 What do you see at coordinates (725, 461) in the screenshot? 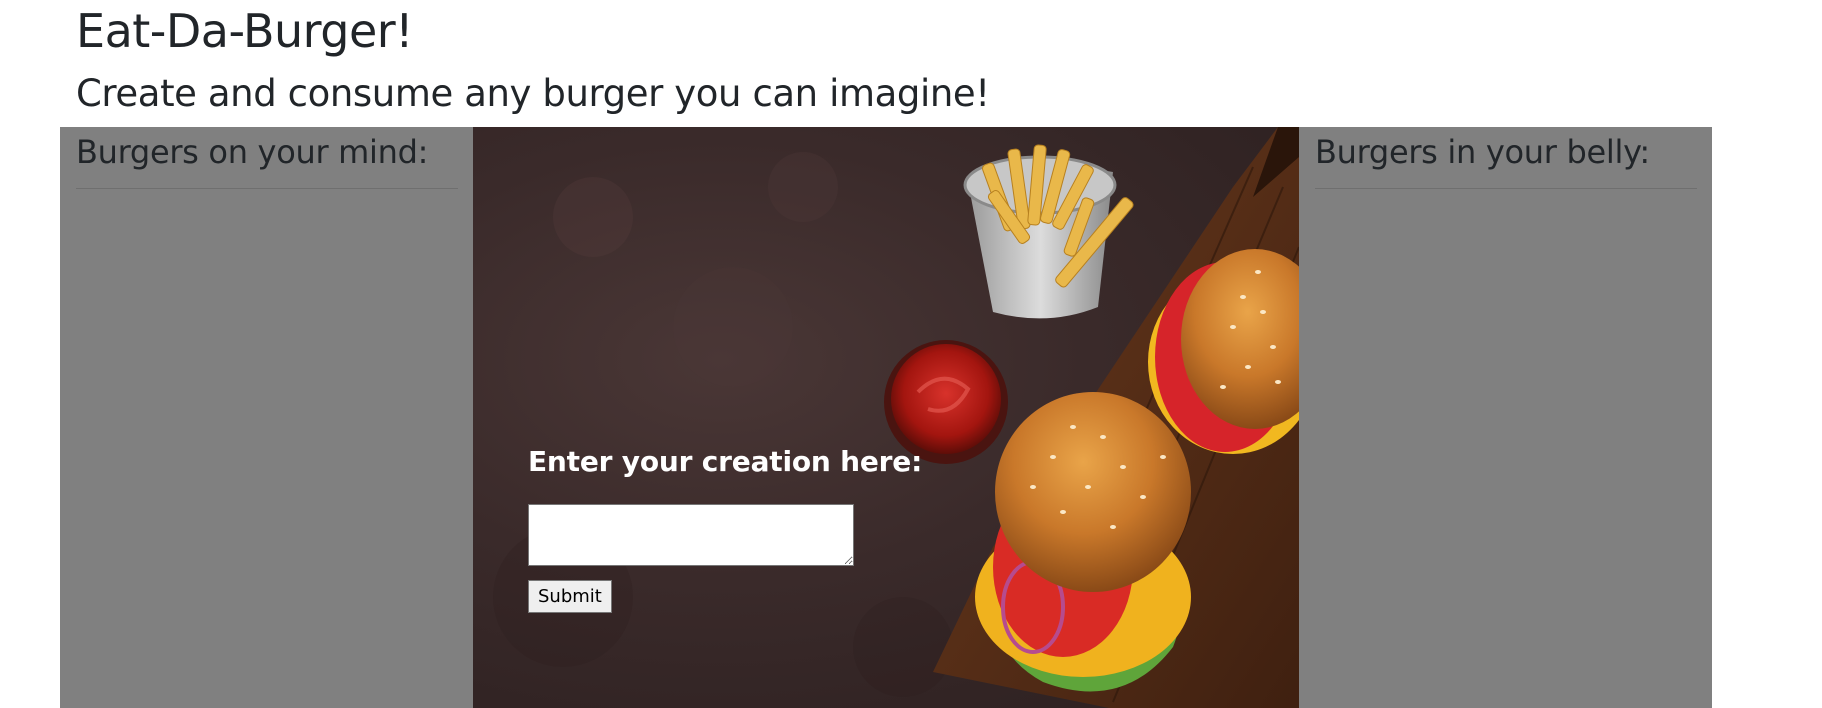
I see `creation-label: Enter your creation here:` at bounding box center [725, 461].